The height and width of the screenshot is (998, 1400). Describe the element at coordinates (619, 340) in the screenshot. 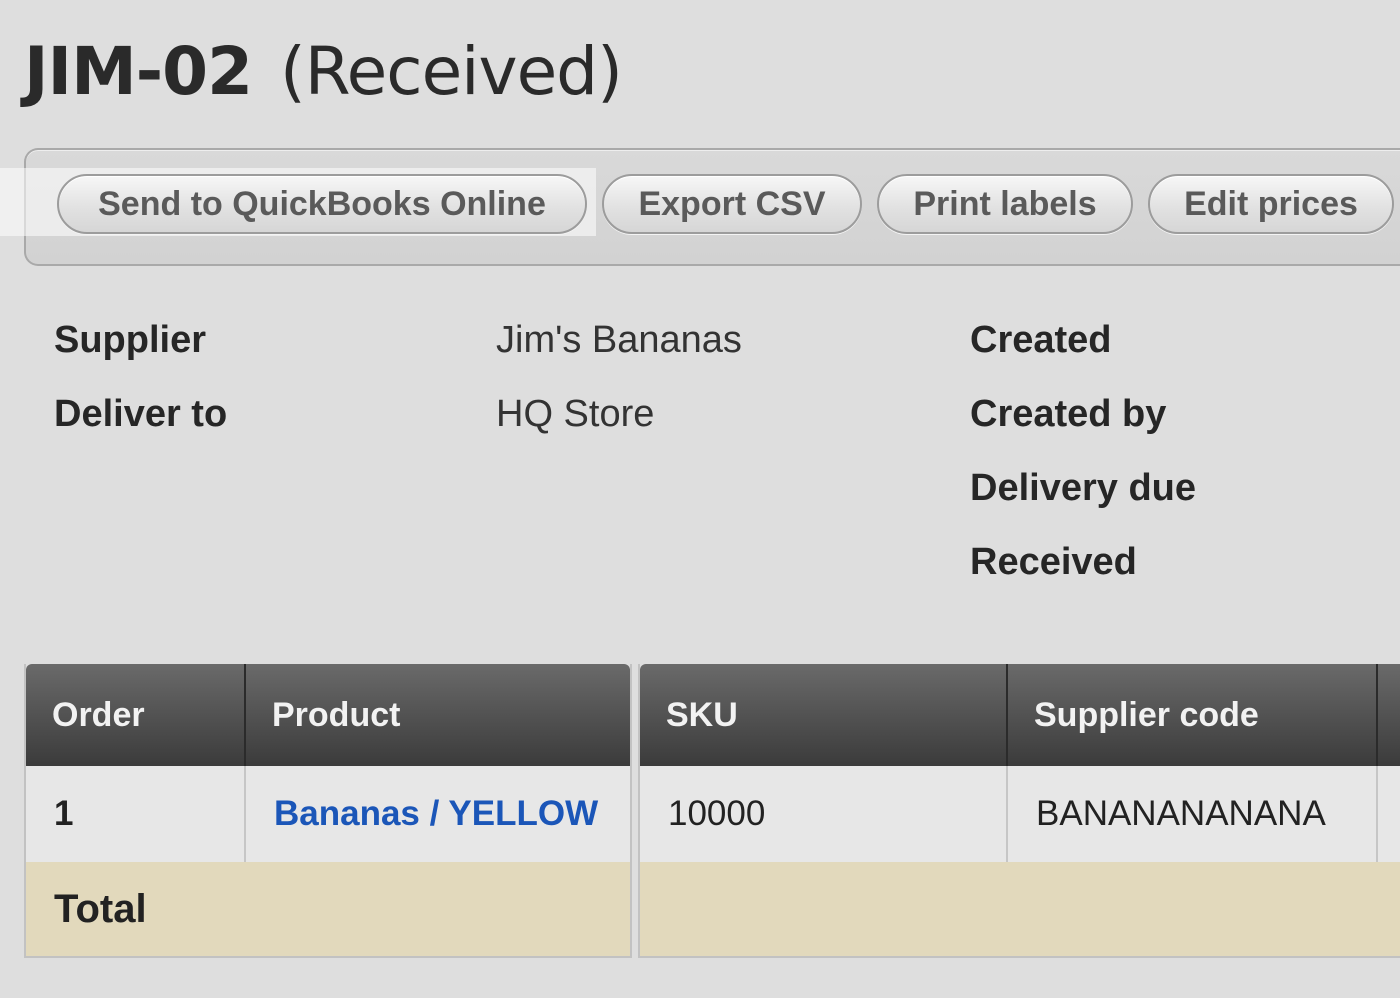

I see `supplier-value: Jim's Bananas` at that location.